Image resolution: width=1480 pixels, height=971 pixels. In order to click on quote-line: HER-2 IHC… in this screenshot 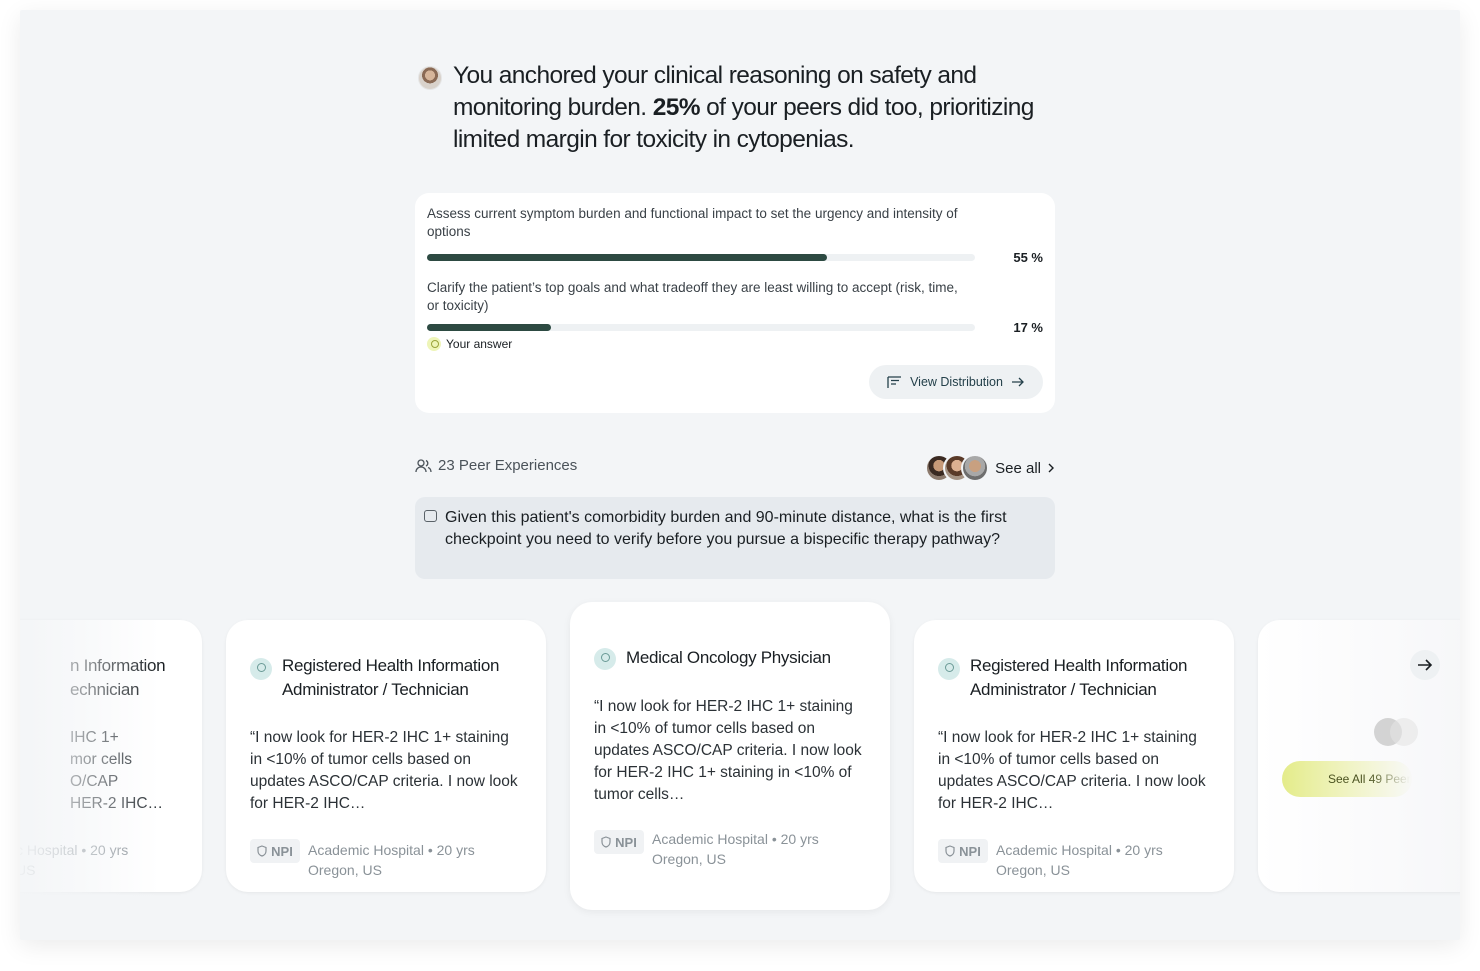, I will do `click(117, 803)`.